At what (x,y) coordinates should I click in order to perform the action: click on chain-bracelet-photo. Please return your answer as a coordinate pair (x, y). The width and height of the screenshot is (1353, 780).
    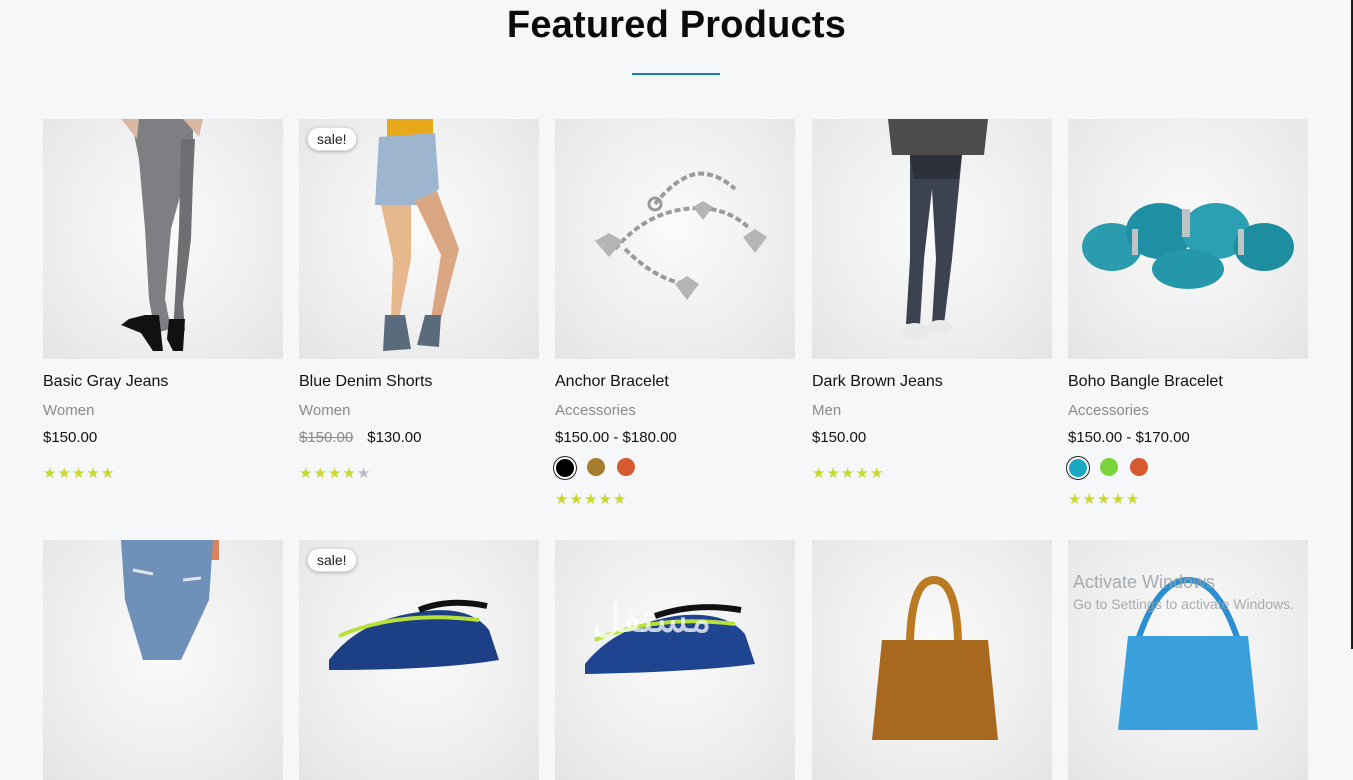
    Looking at the image, I should click on (681, 235).